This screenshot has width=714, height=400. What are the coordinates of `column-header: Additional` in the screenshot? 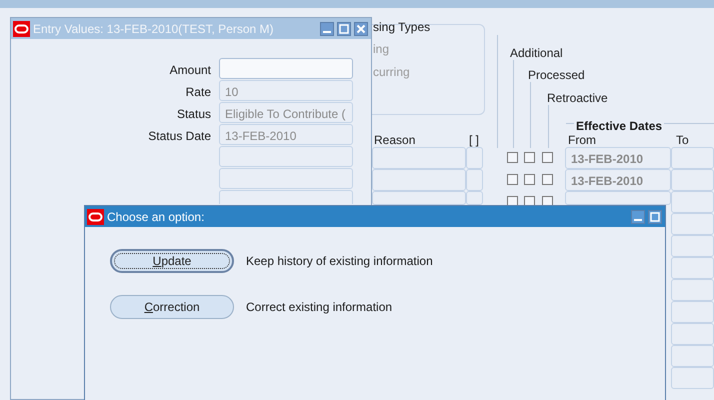 It's located at (536, 53).